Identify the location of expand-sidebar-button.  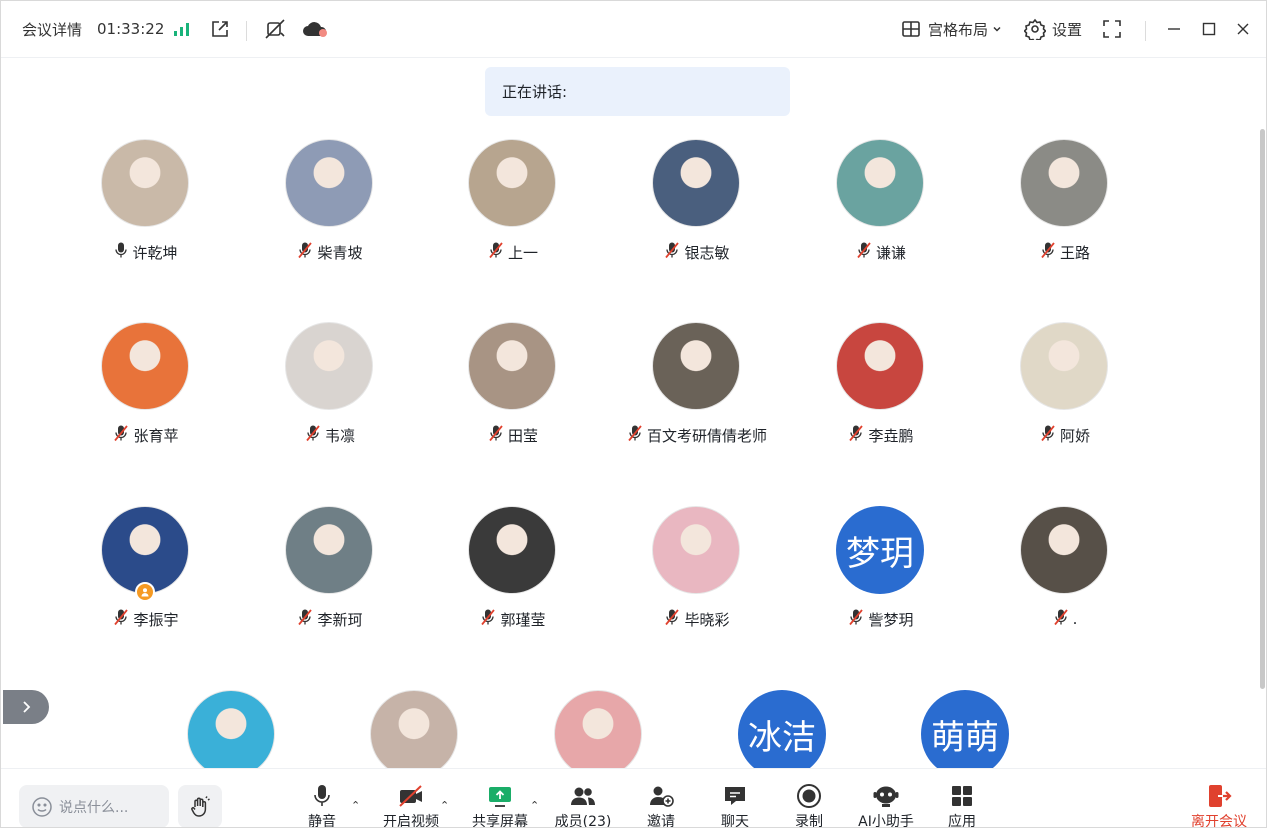
(26, 707).